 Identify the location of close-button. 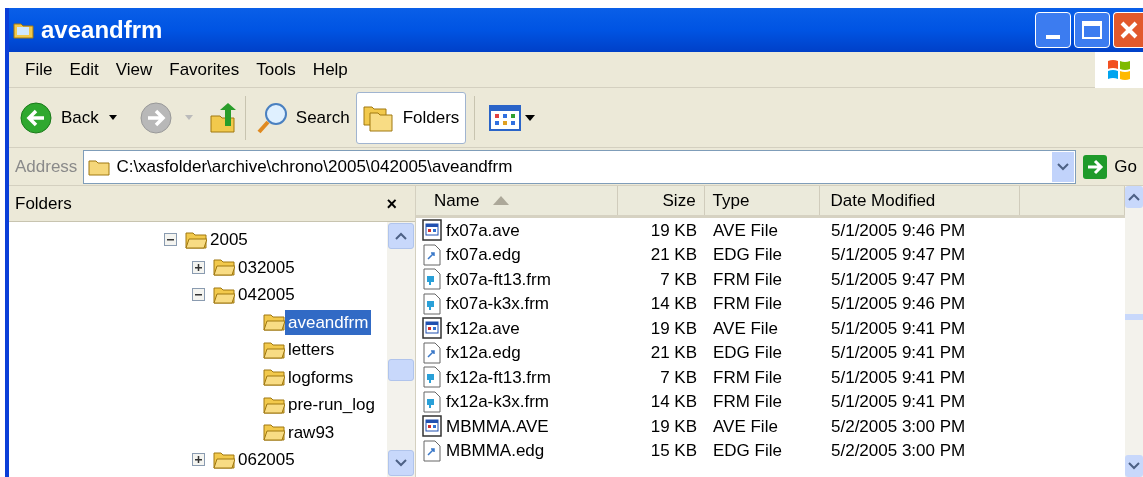
(1128, 30).